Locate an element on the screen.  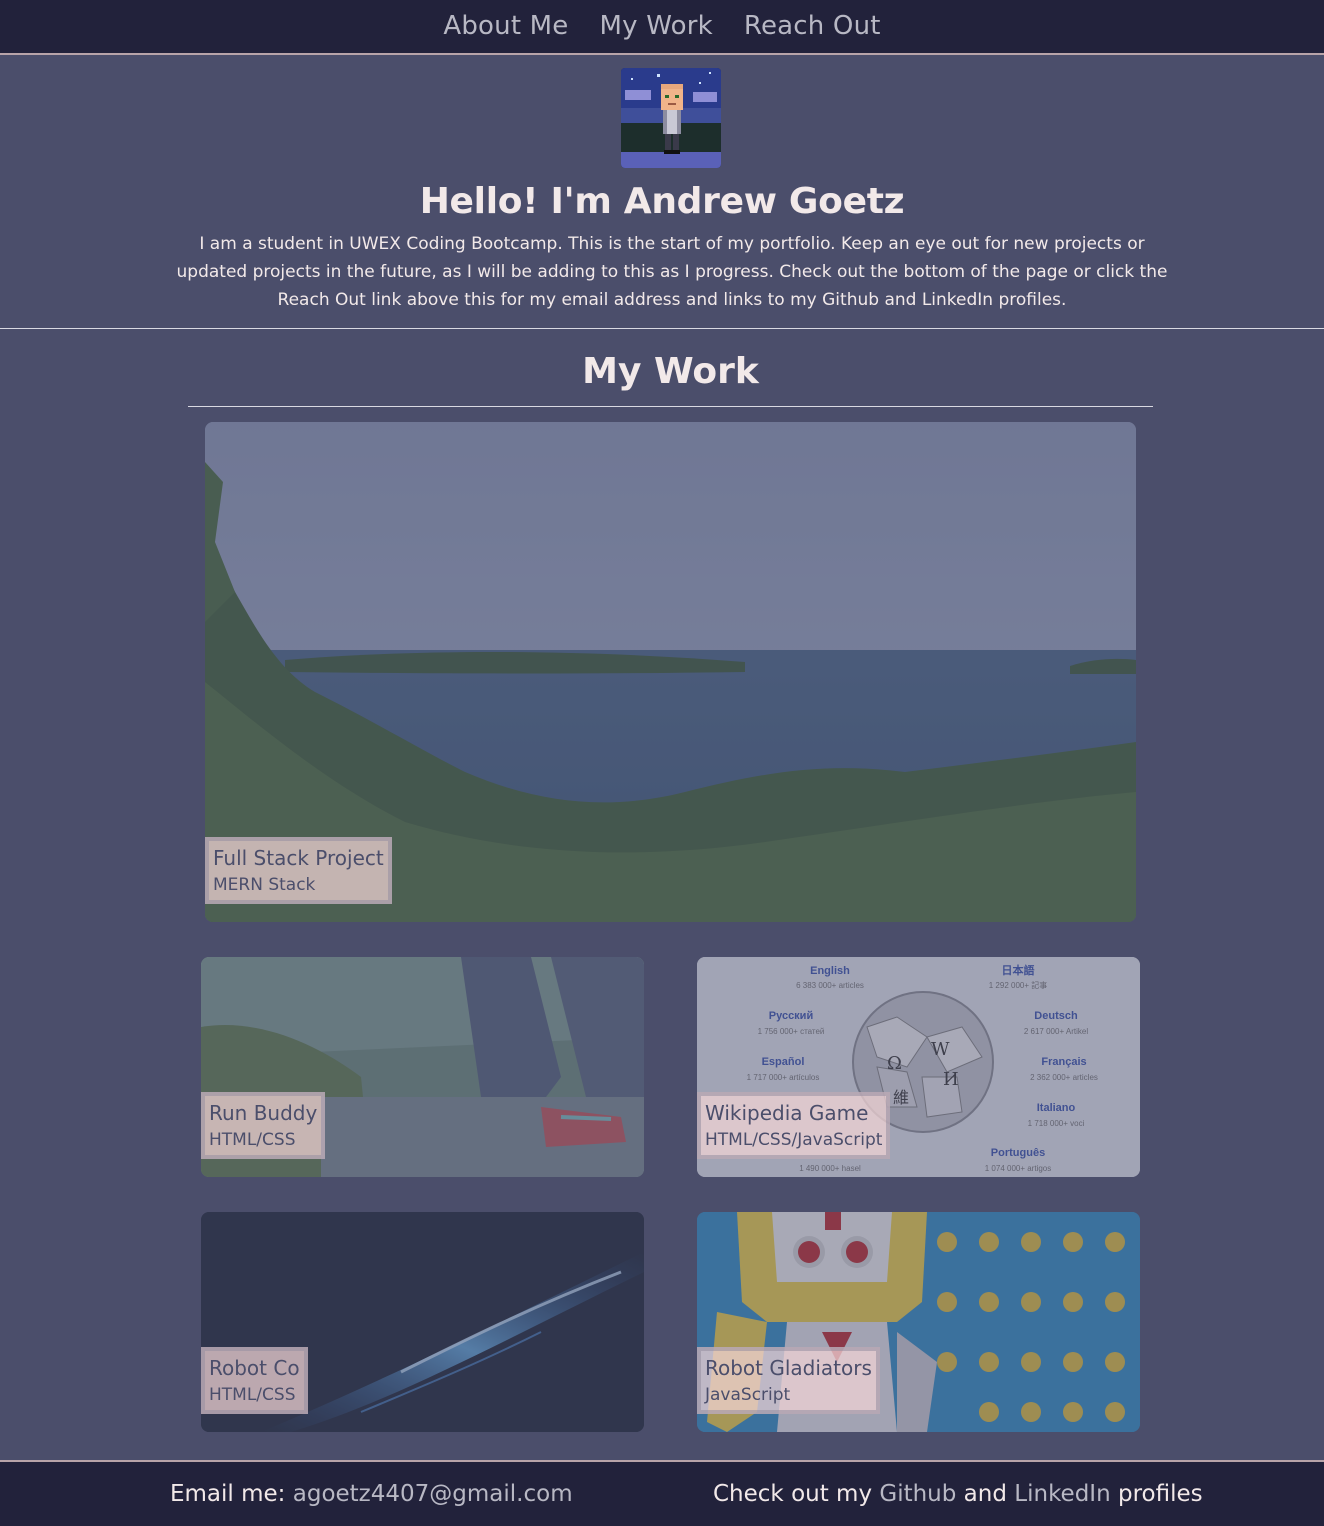
project-label: Robot Co HTML/CSS is located at coordinates (254, 1380).